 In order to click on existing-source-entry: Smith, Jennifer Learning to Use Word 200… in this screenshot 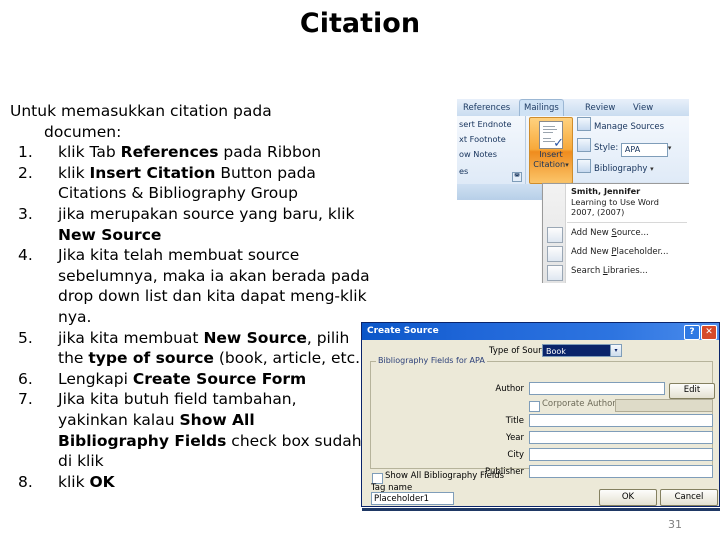, I will do `click(615, 202)`.